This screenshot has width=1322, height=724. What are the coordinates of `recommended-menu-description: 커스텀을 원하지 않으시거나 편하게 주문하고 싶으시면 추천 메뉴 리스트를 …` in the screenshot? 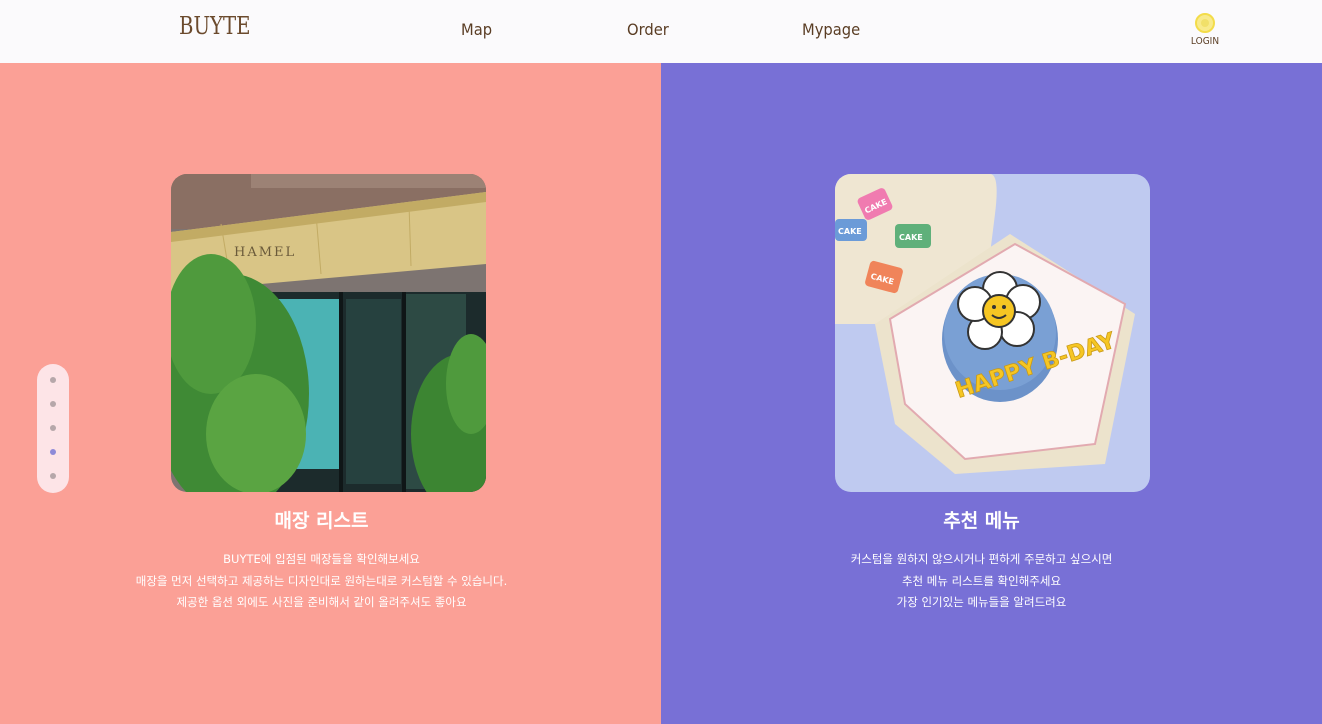 It's located at (981, 581).